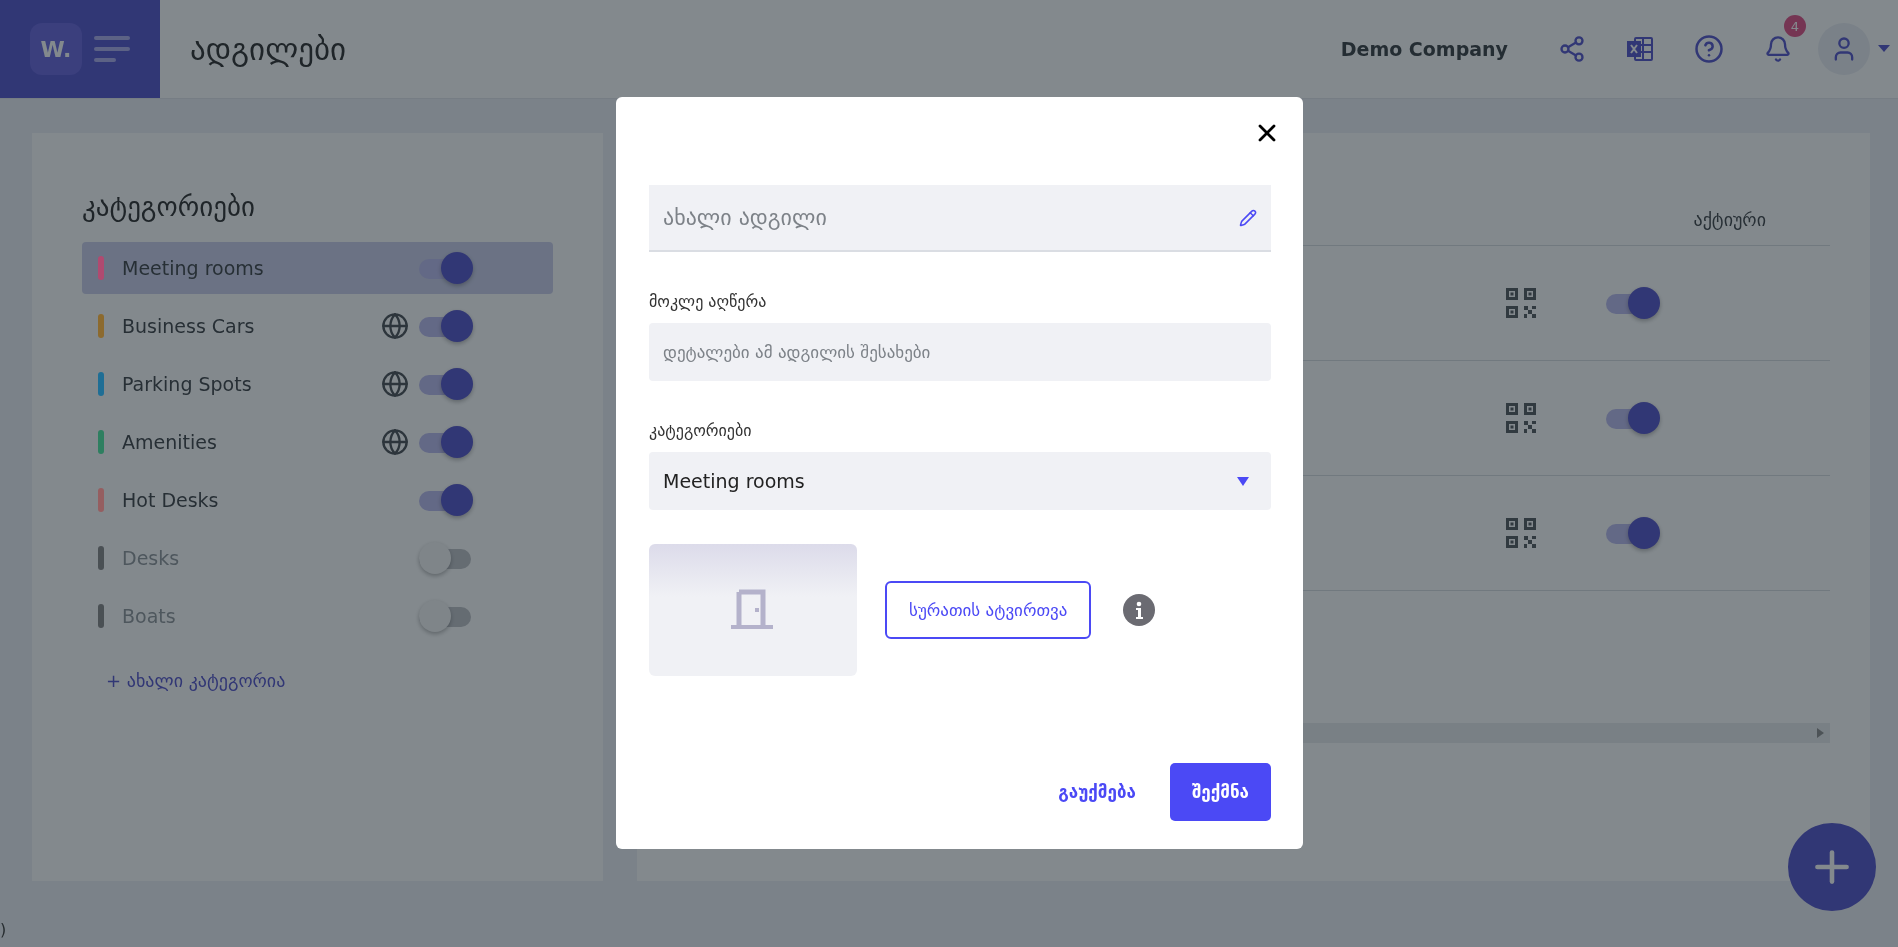 Image resolution: width=1898 pixels, height=947 pixels. Describe the element at coordinates (171, 500) in the screenshot. I see `category-name: Hot Desks` at that location.